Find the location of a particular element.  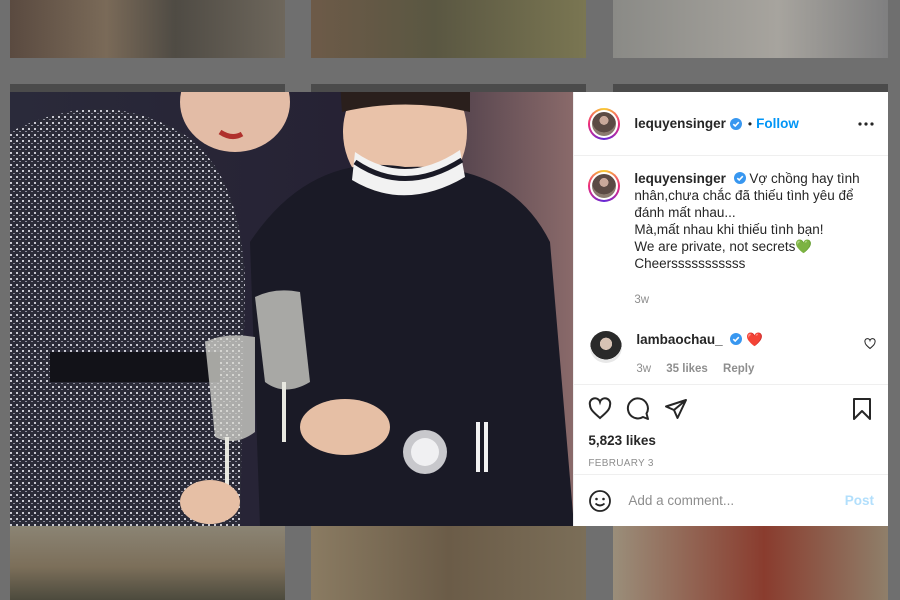

caption-line: Cheersssssssssss is located at coordinates (690, 263).